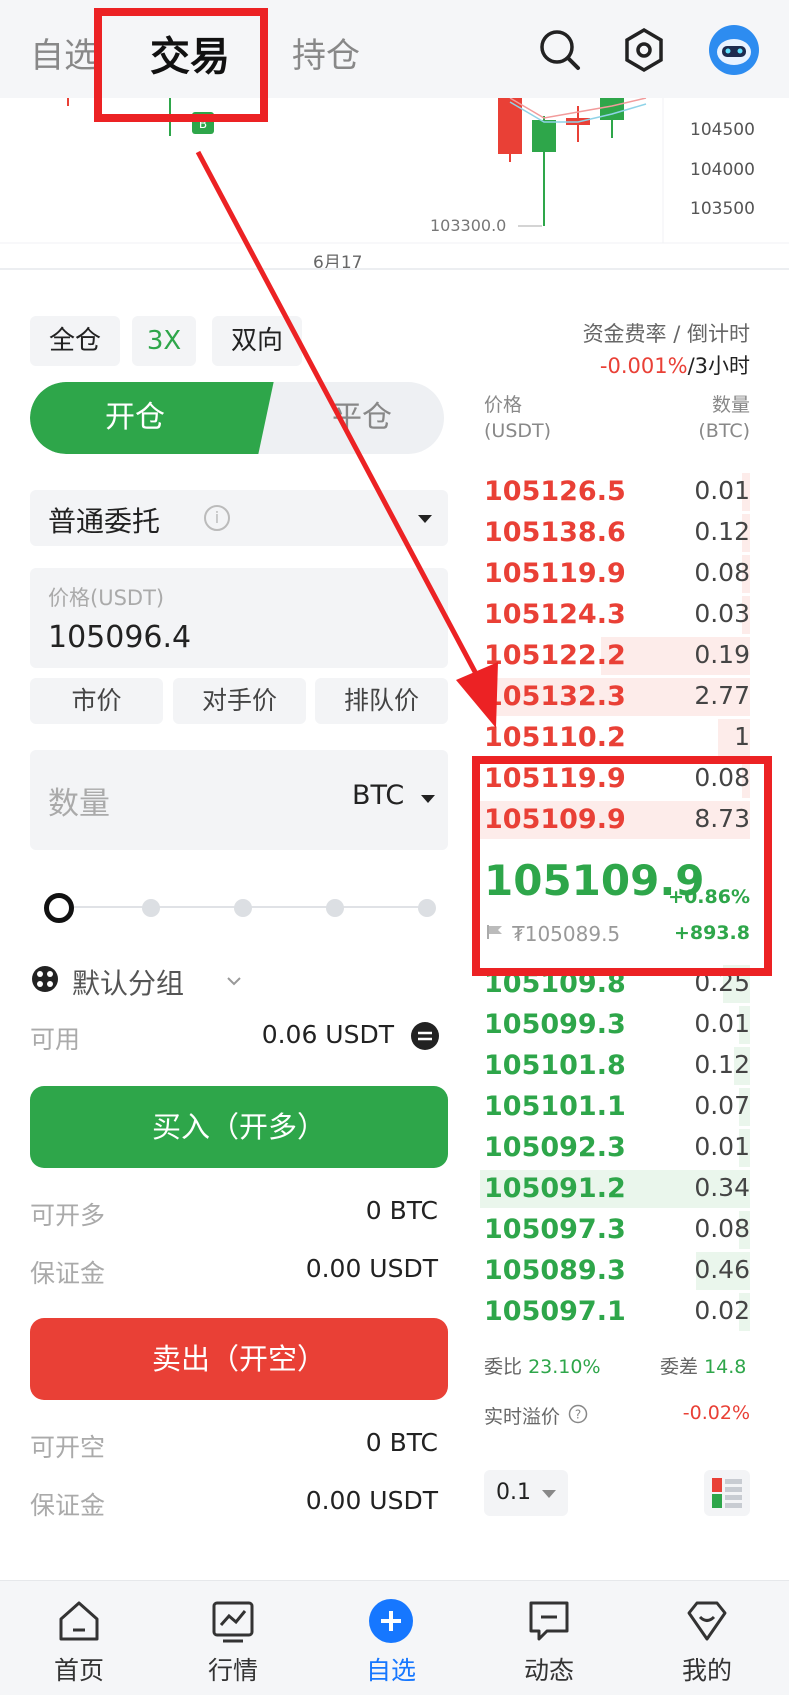  Describe the element at coordinates (615, 1230) in the screenshot. I see `bid-row: 105097.3 0.08` at that location.